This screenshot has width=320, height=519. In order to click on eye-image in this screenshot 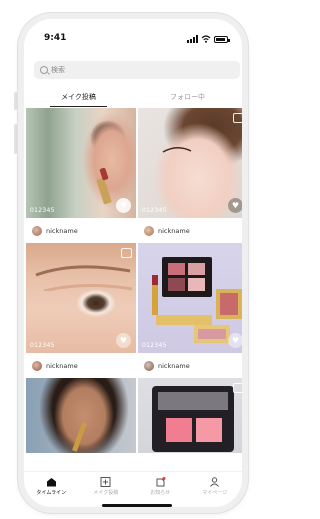, I will do `click(177, 150)`.